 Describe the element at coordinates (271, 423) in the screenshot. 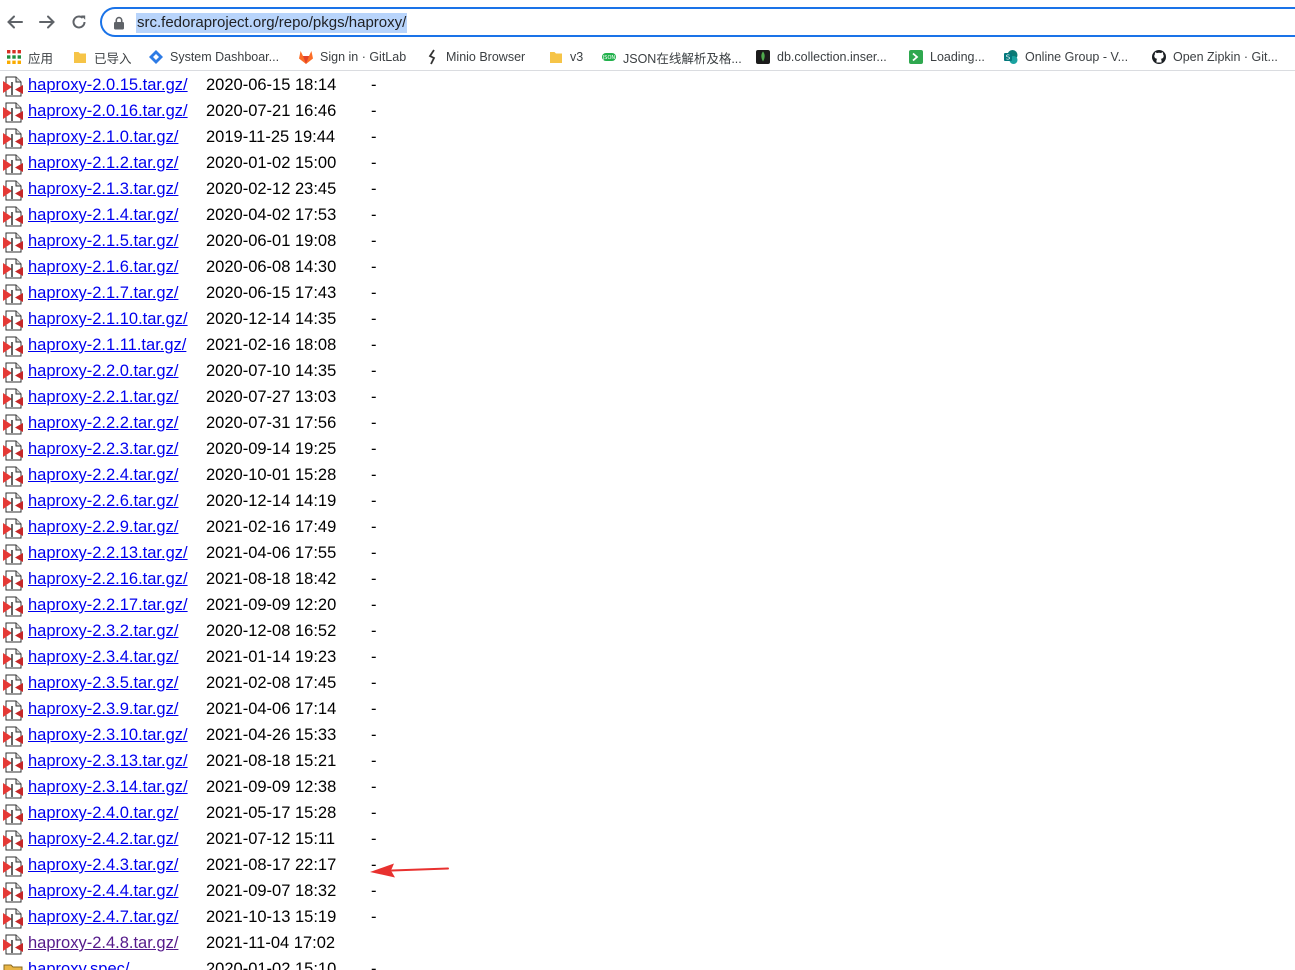

I see `file-date: 2020-07-31 17:56` at that location.